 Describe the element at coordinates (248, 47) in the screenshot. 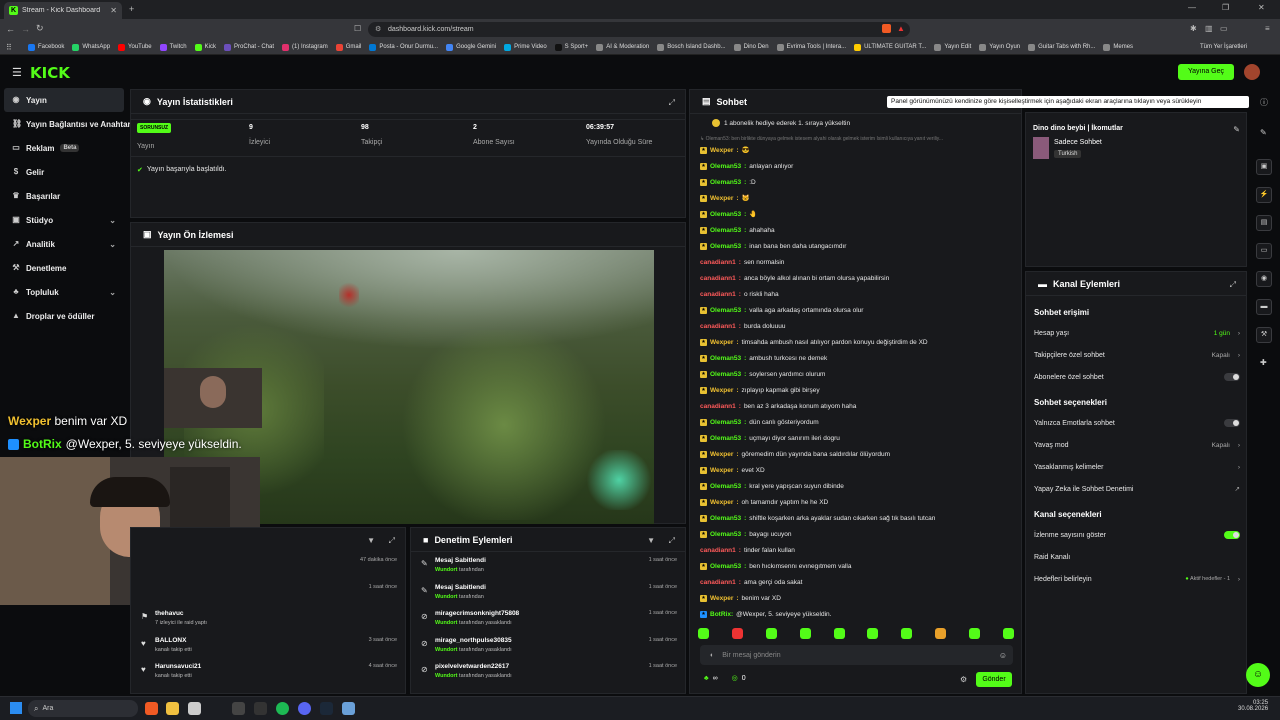

I see `bookmark-item: ProChat - Chat` at that location.